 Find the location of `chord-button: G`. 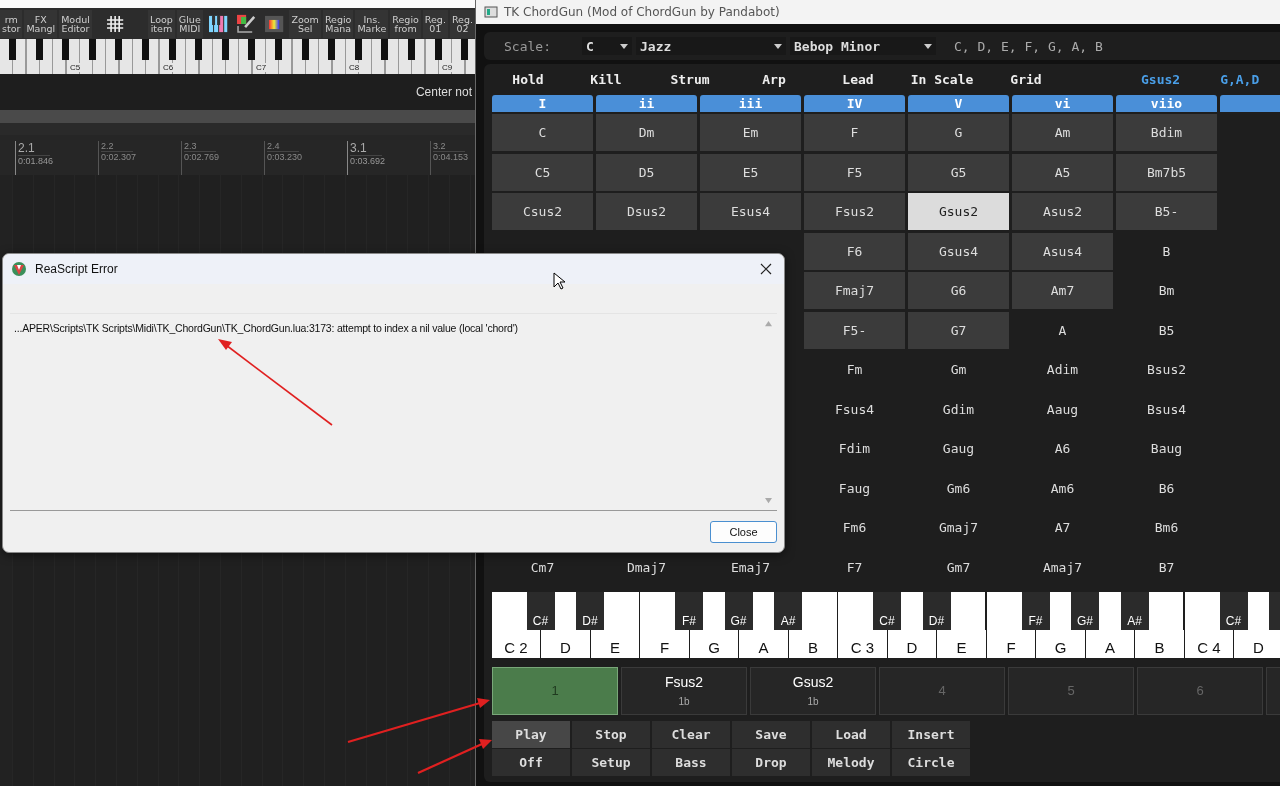

chord-button: G is located at coordinates (958, 132).